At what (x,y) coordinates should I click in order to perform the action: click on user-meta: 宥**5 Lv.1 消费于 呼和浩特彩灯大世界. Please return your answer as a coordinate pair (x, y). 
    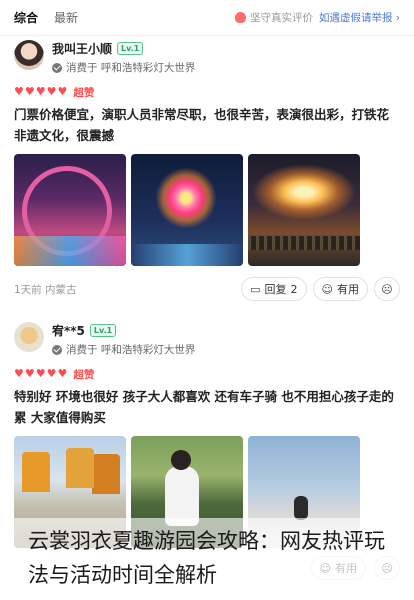
    Looking at the image, I should click on (123, 339).